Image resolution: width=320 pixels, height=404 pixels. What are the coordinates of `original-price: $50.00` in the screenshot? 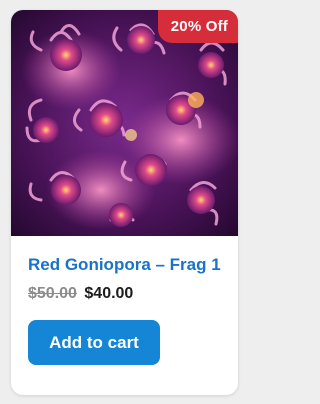 It's located at (52, 293).